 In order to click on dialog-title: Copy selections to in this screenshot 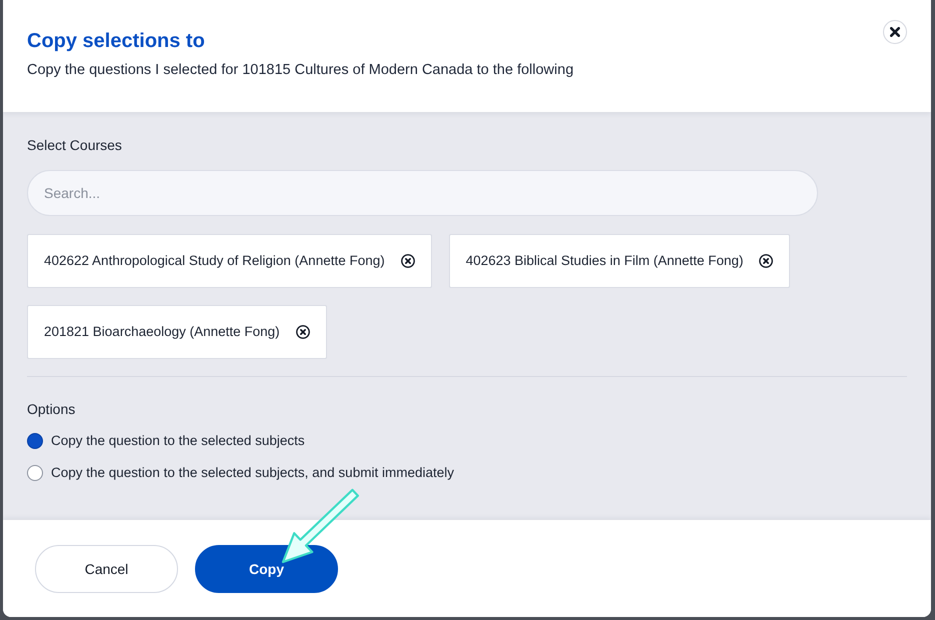, I will do `click(116, 41)`.